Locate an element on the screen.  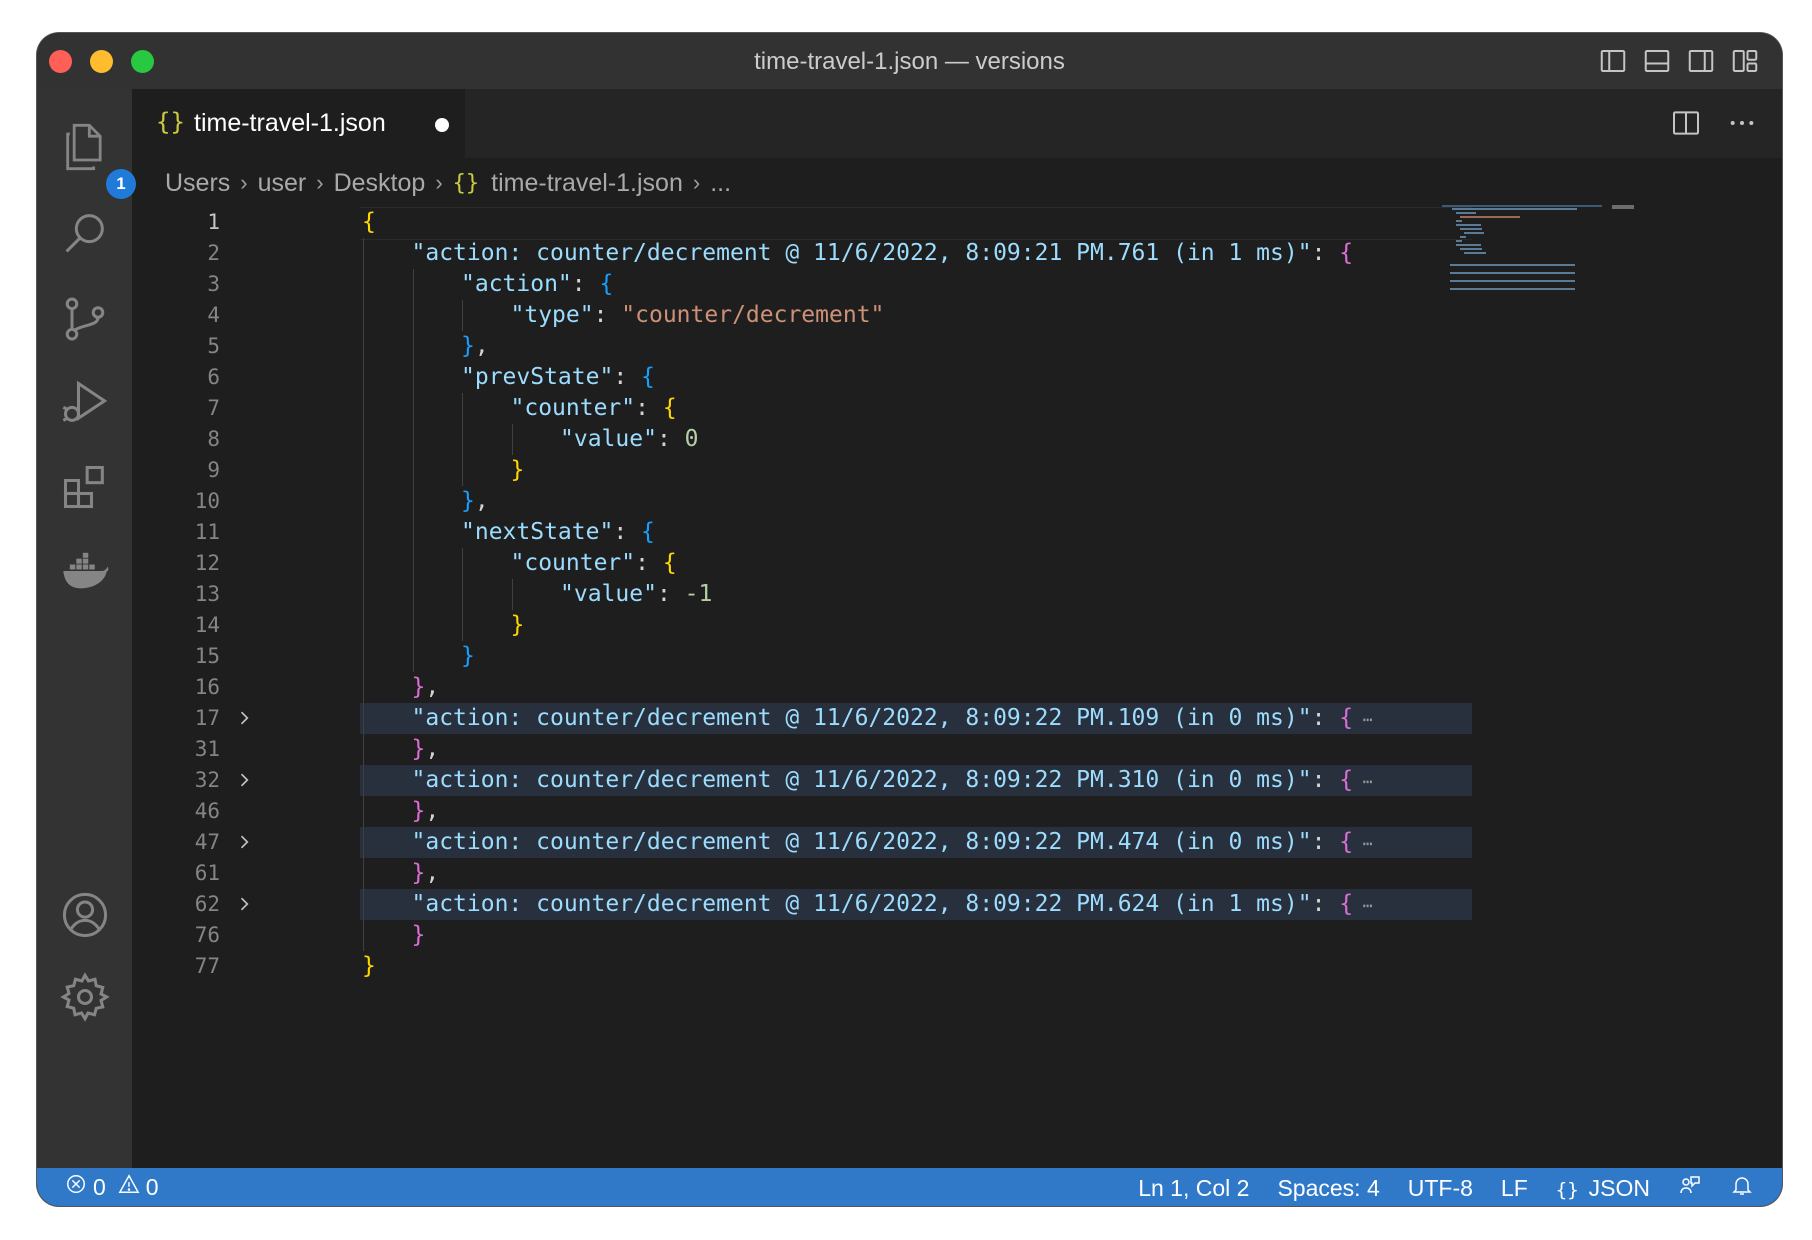
split-editor-icon is located at coordinates (1686, 125).